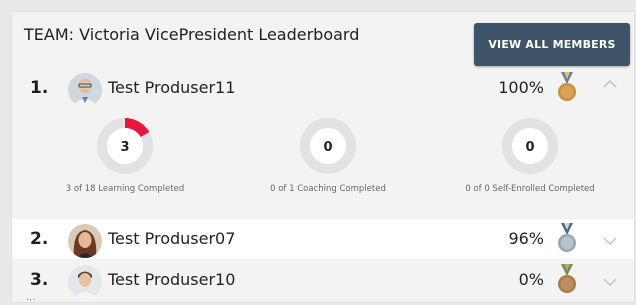 This screenshot has width=636, height=305. I want to click on member-name: Test Produser10, so click(171, 279).